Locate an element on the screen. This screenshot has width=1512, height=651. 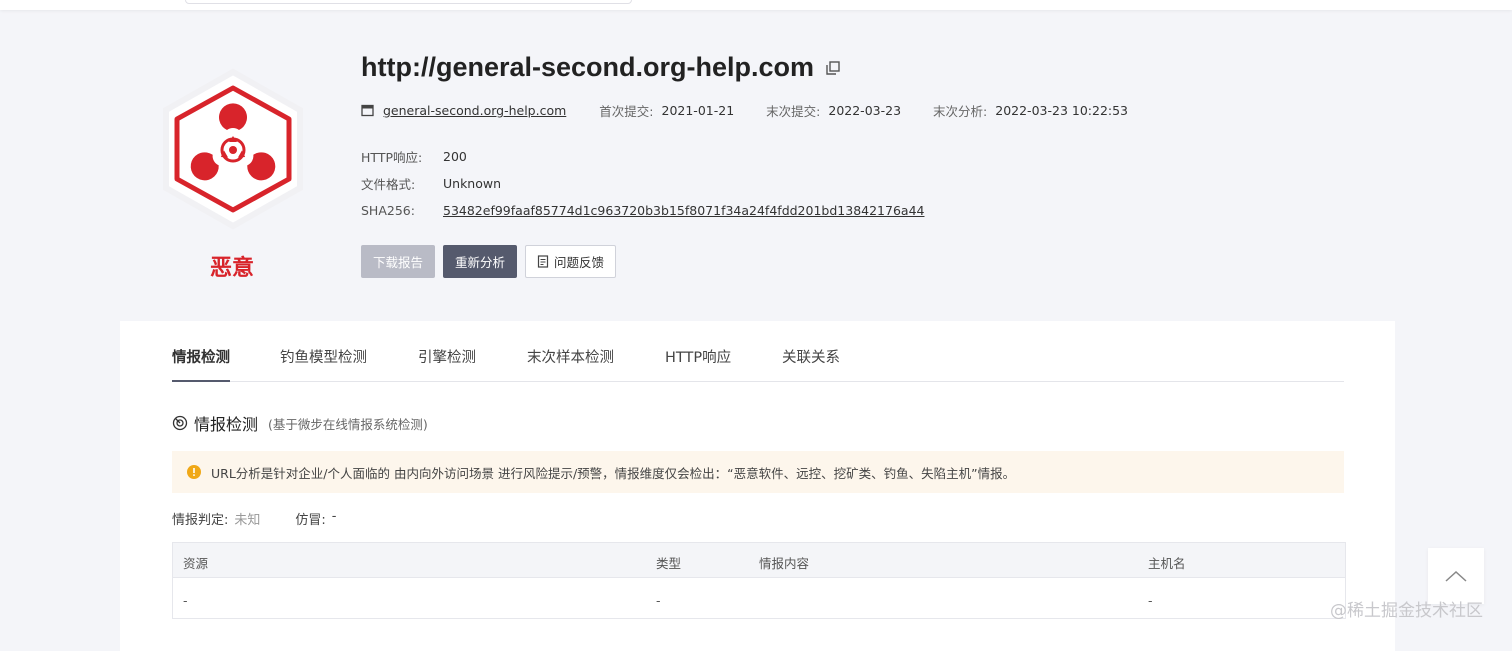
action-buttons: 下载报告 重新分析 问题反馈 is located at coordinates (492, 261).